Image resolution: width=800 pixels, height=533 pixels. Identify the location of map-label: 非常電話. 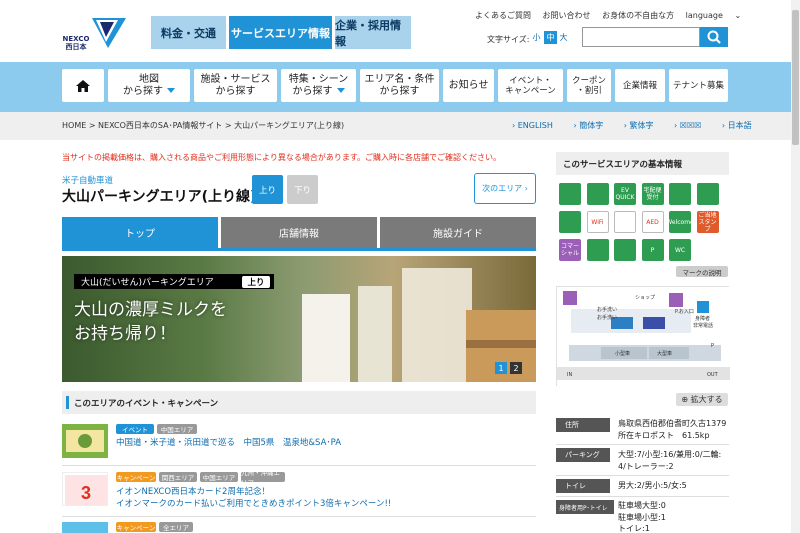
(703, 325).